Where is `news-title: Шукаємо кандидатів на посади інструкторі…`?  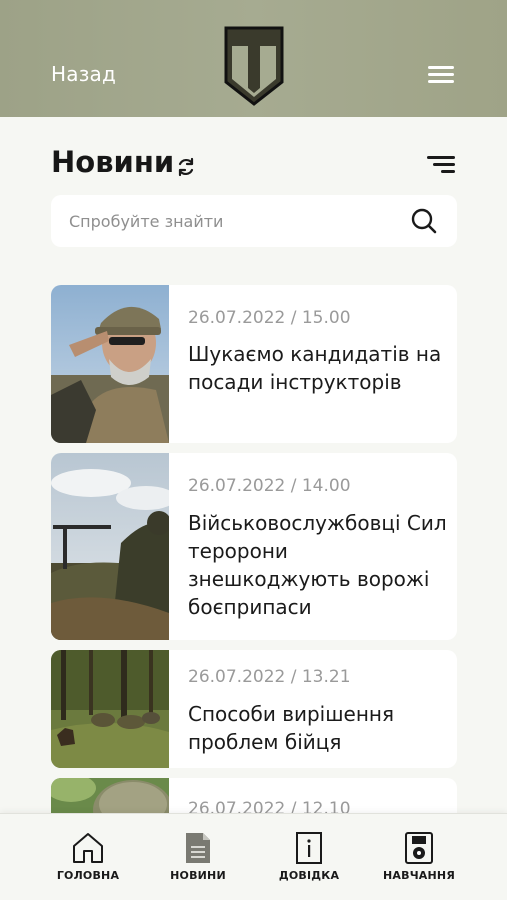 news-title: Шукаємо кандидатів на посади інструкторі… is located at coordinates (315, 368).